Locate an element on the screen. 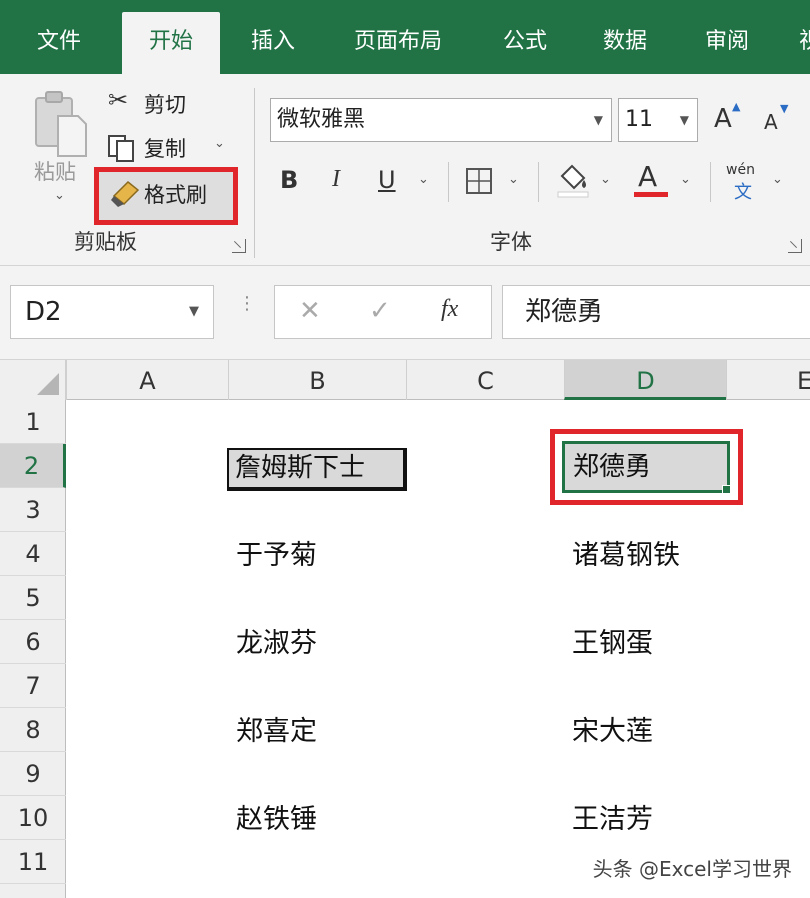  column-header-c: C is located at coordinates (485, 380).